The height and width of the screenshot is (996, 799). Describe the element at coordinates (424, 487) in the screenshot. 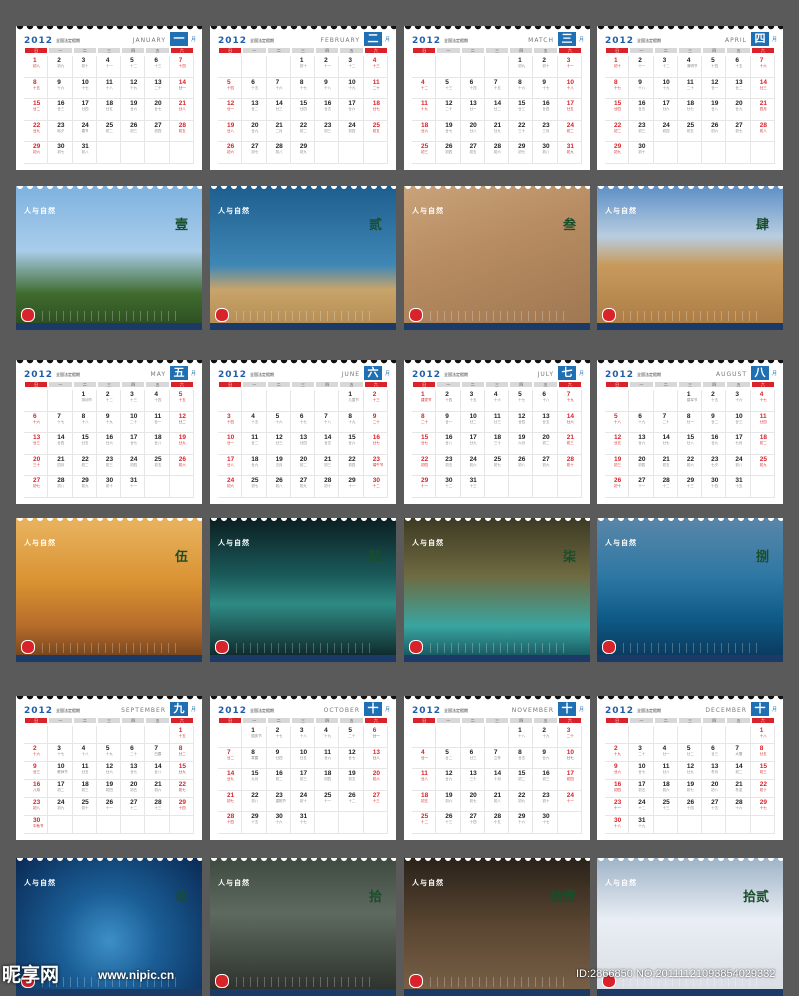

I see `date-cell: 29 十一` at that location.